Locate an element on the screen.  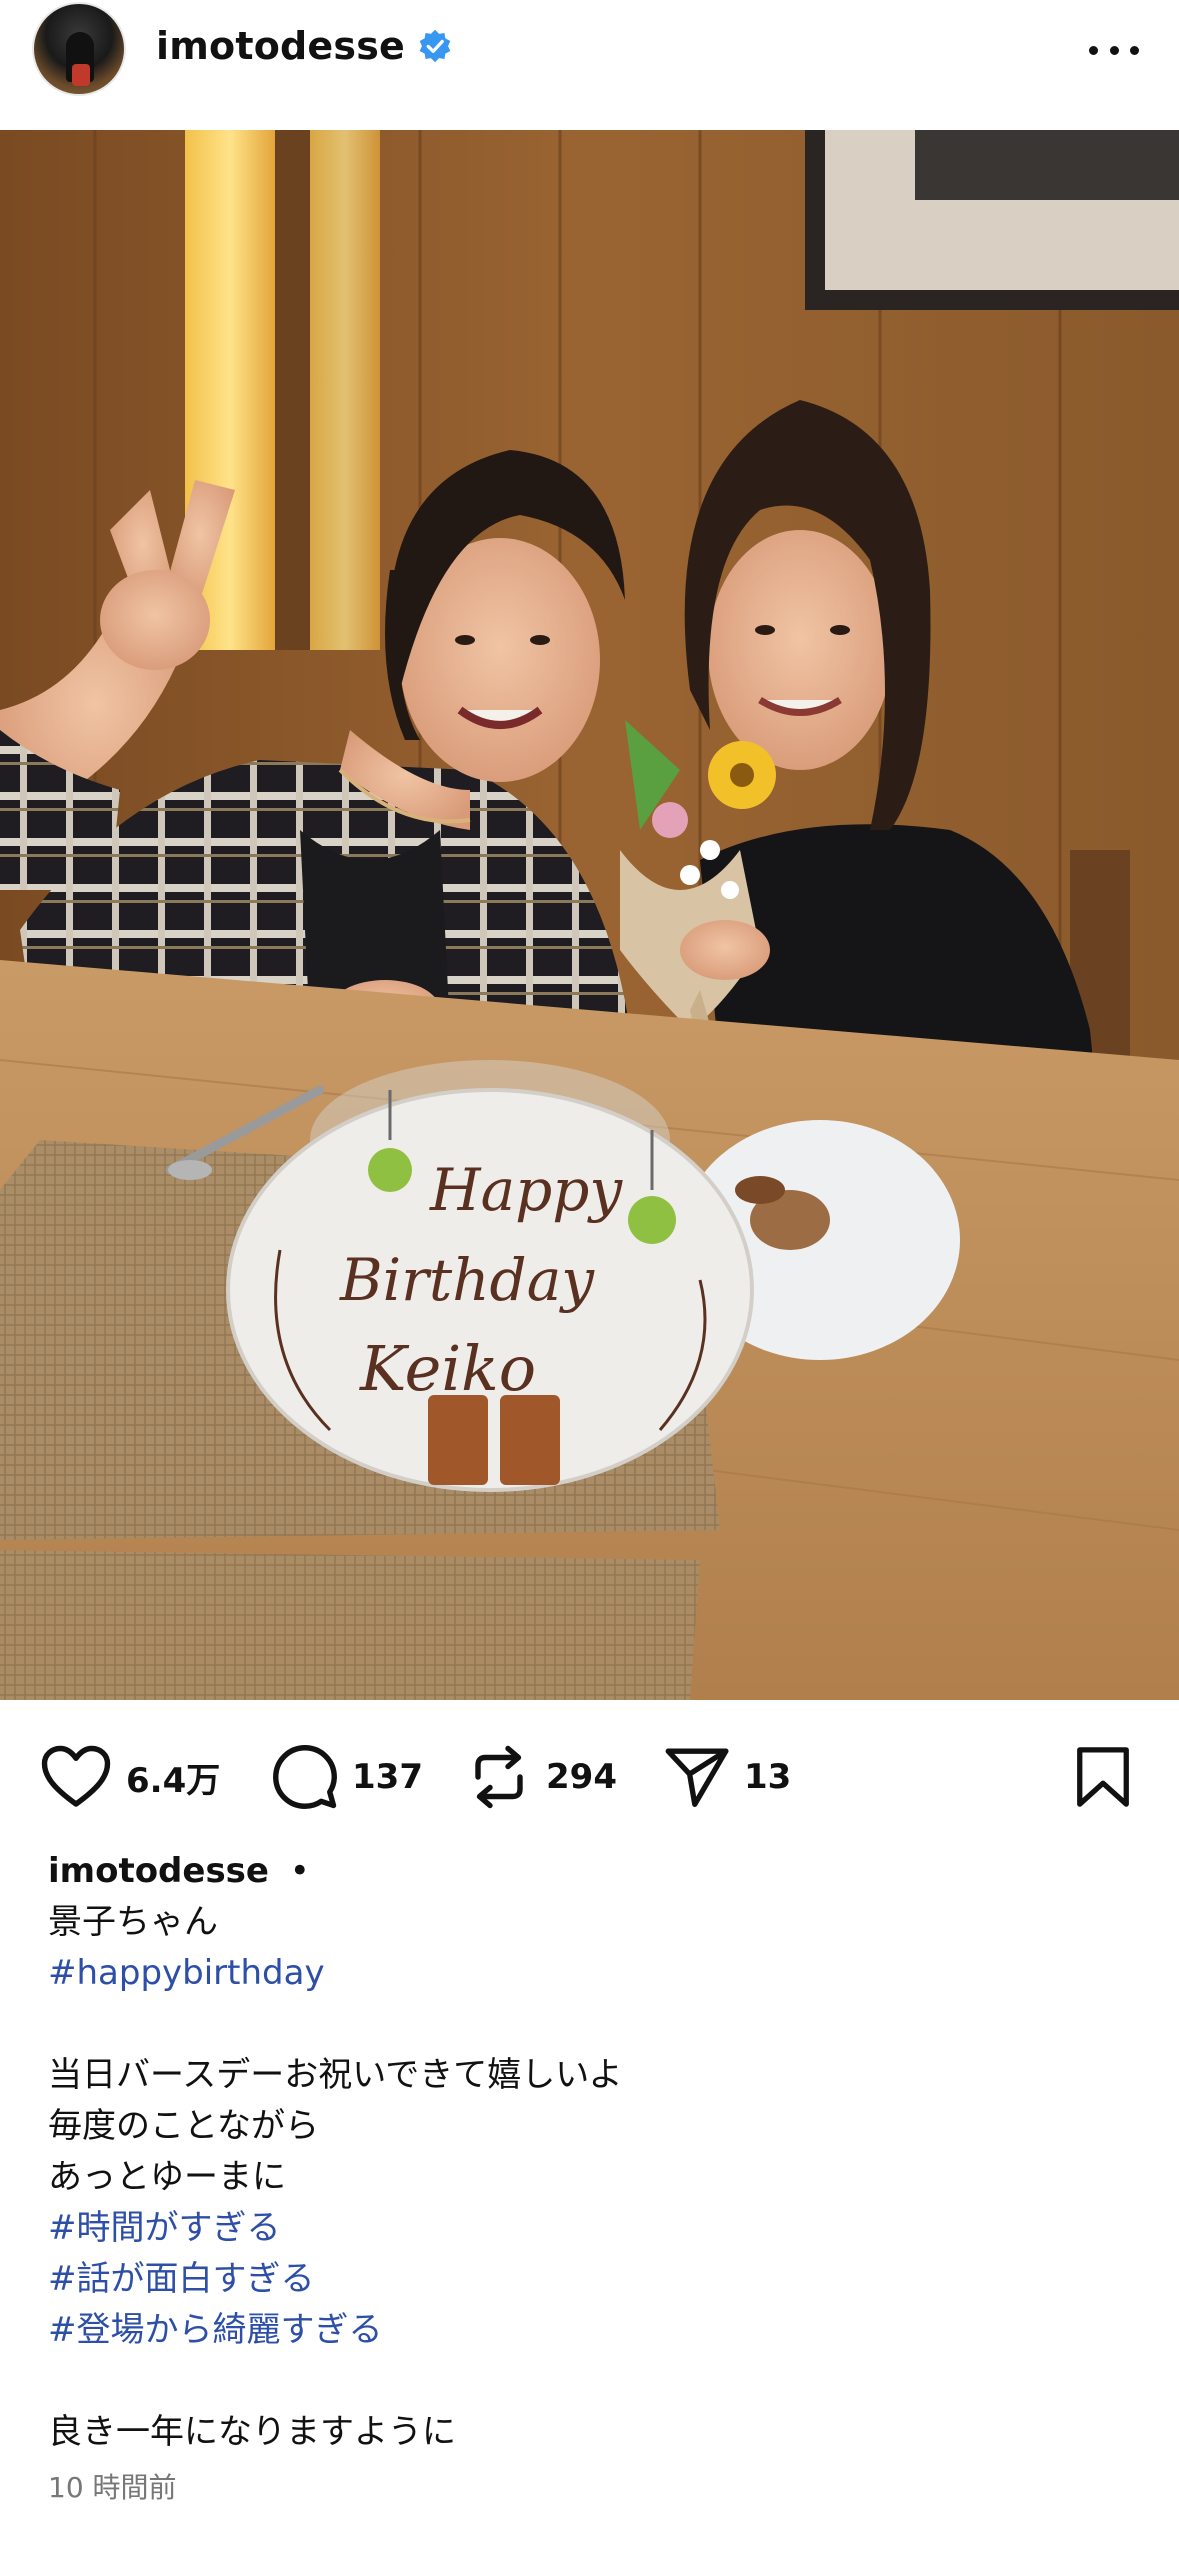
verified-badge-icon is located at coordinates (435, 46).